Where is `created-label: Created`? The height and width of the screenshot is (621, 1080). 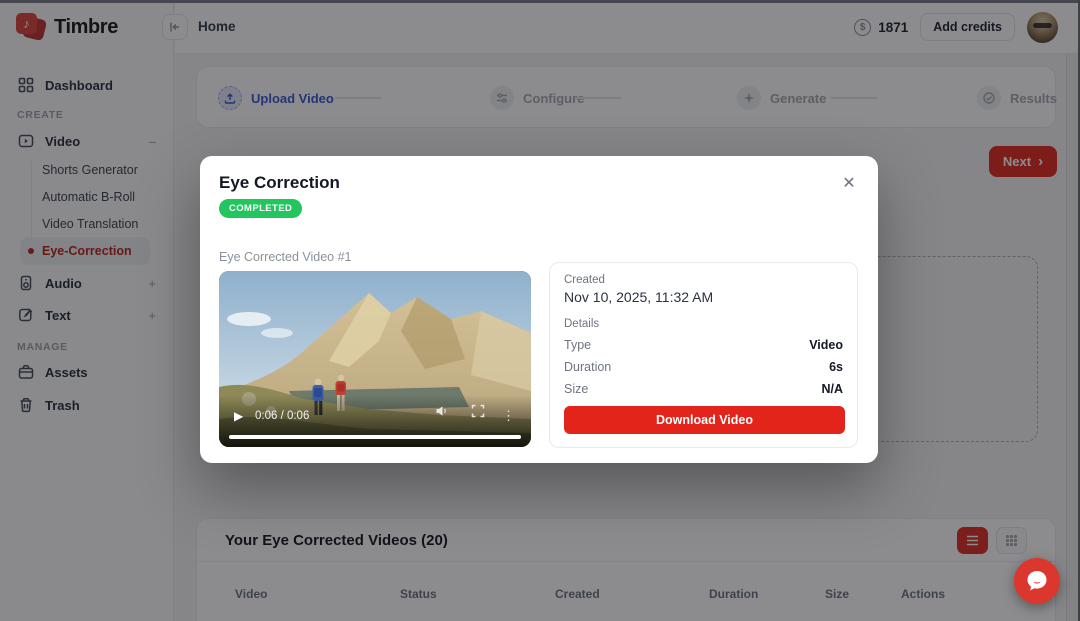 created-label: Created is located at coordinates (584, 280).